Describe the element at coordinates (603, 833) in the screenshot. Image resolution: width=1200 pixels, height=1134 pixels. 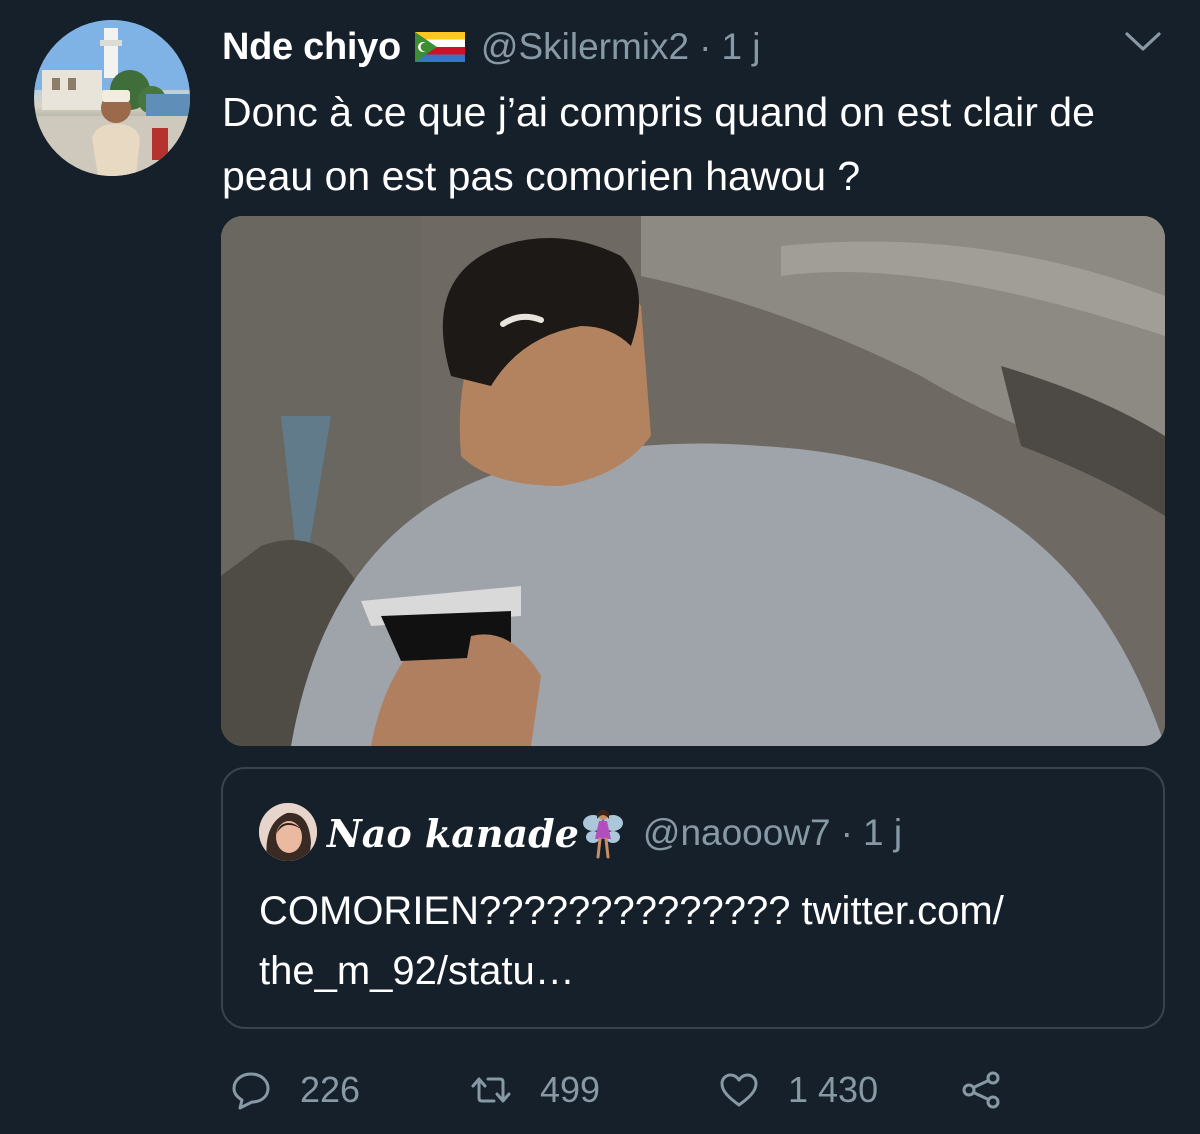
I see `fairy-icon` at that location.